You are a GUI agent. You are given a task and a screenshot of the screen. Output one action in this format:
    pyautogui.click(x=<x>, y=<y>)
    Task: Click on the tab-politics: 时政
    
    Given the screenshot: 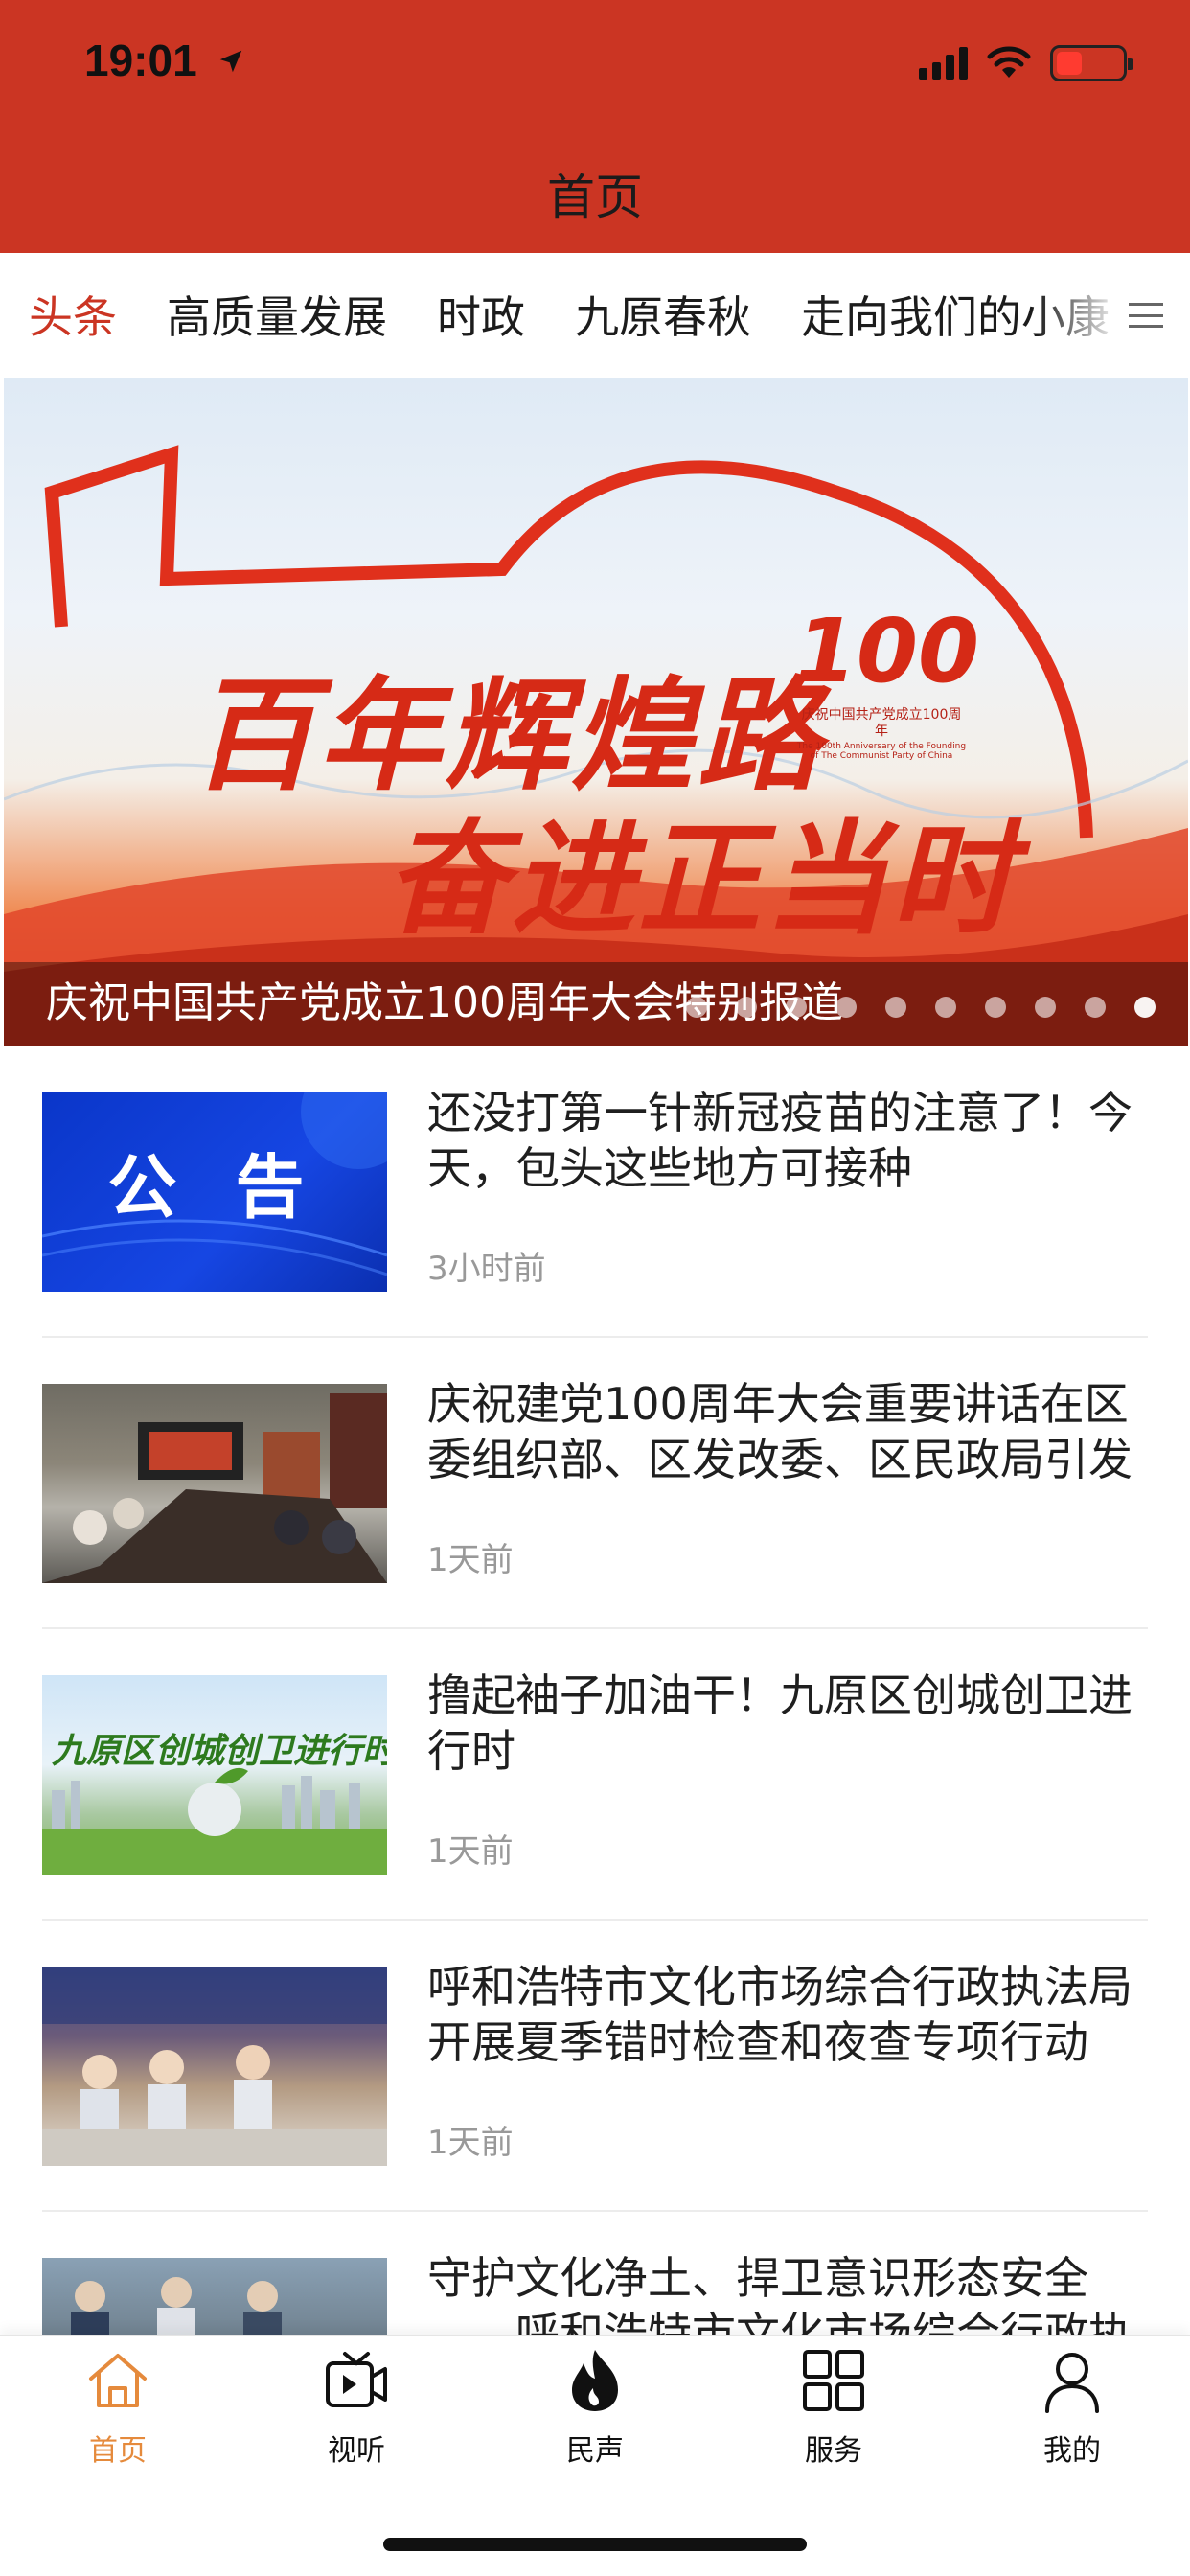 What is the action you would take?
    pyautogui.click(x=481, y=314)
    